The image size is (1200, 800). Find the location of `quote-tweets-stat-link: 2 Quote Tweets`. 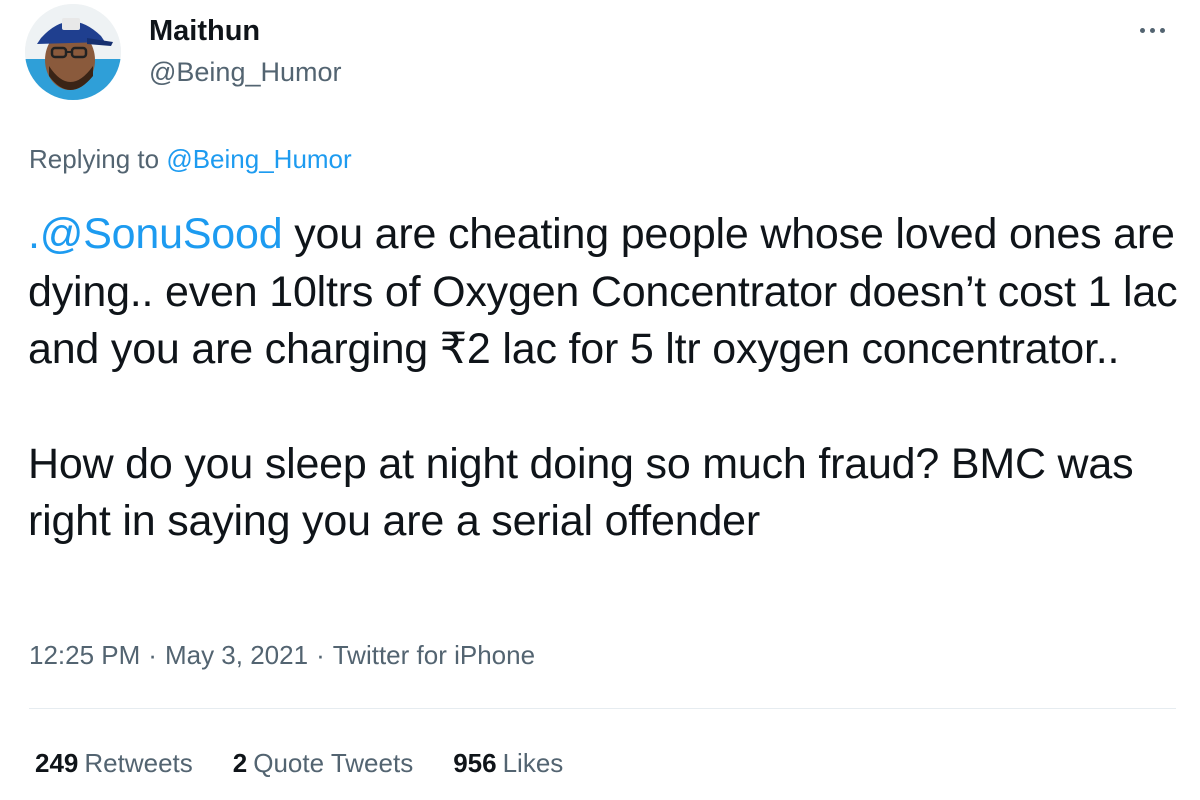

quote-tweets-stat-link: 2 Quote Tweets is located at coordinates (323, 763).